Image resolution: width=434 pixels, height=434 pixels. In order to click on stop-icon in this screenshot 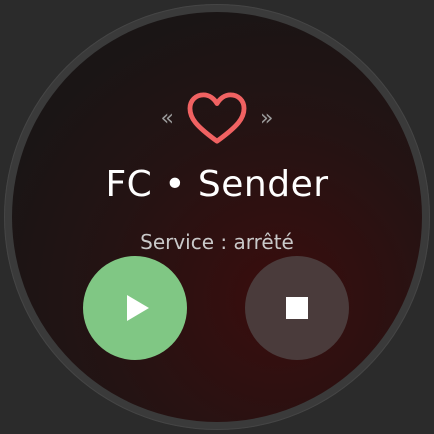, I will do `click(297, 308)`.